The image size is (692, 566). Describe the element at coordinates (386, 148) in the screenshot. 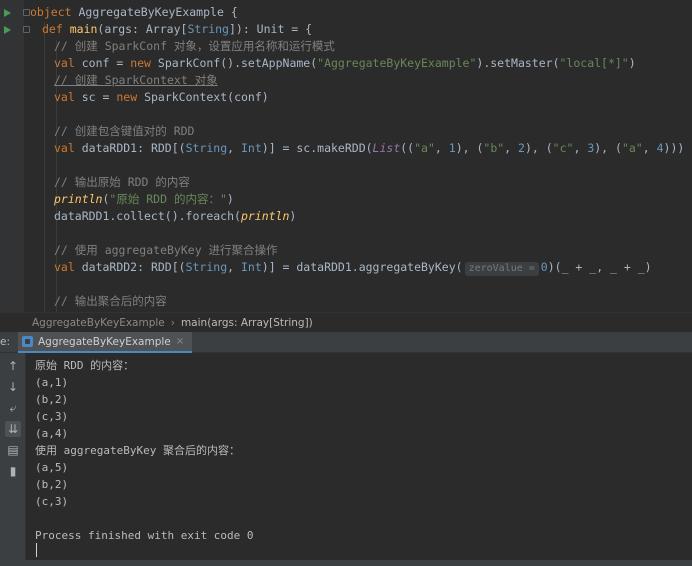

I see `fn-list: List` at that location.